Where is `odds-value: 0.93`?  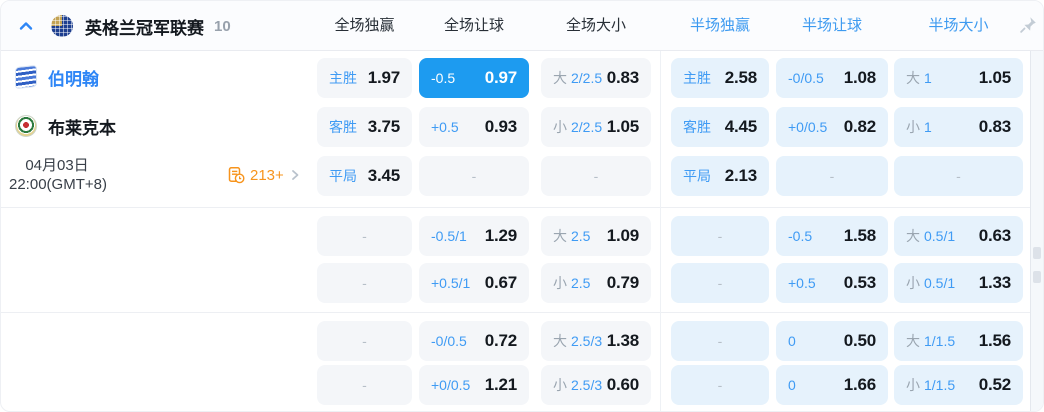
odds-value: 0.93 is located at coordinates (500, 126).